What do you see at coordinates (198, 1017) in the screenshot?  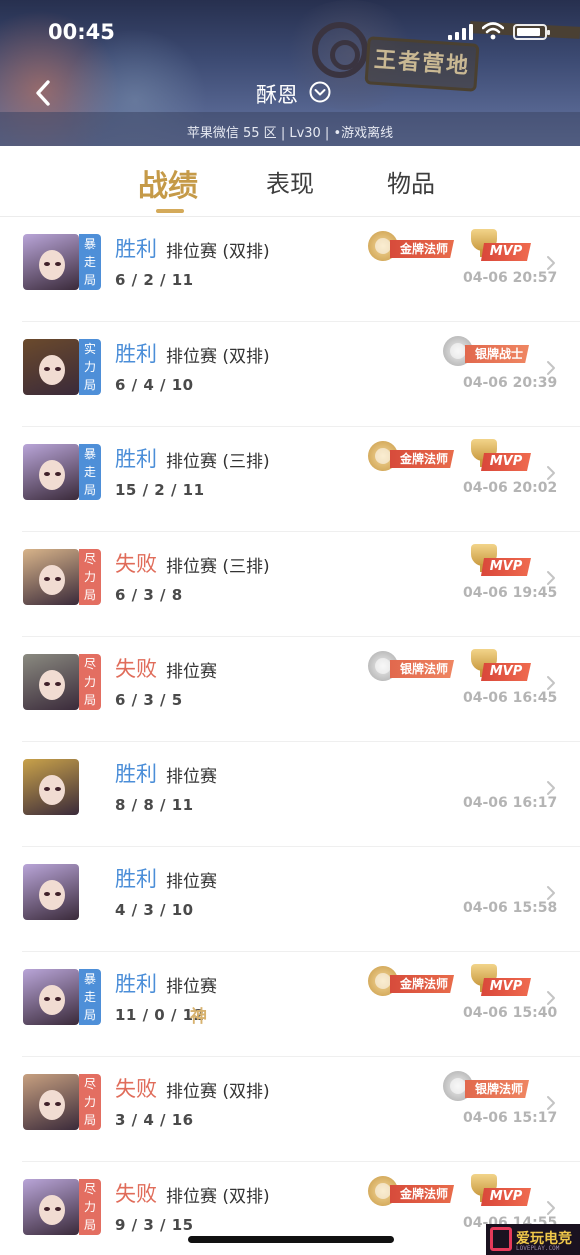 I see `godlike-badge: 神` at bounding box center [198, 1017].